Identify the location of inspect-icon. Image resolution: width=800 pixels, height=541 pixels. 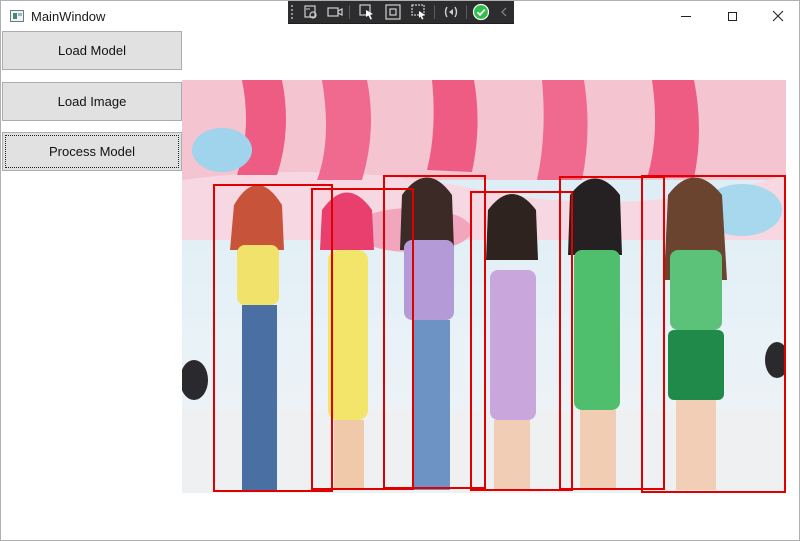
(393, 12).